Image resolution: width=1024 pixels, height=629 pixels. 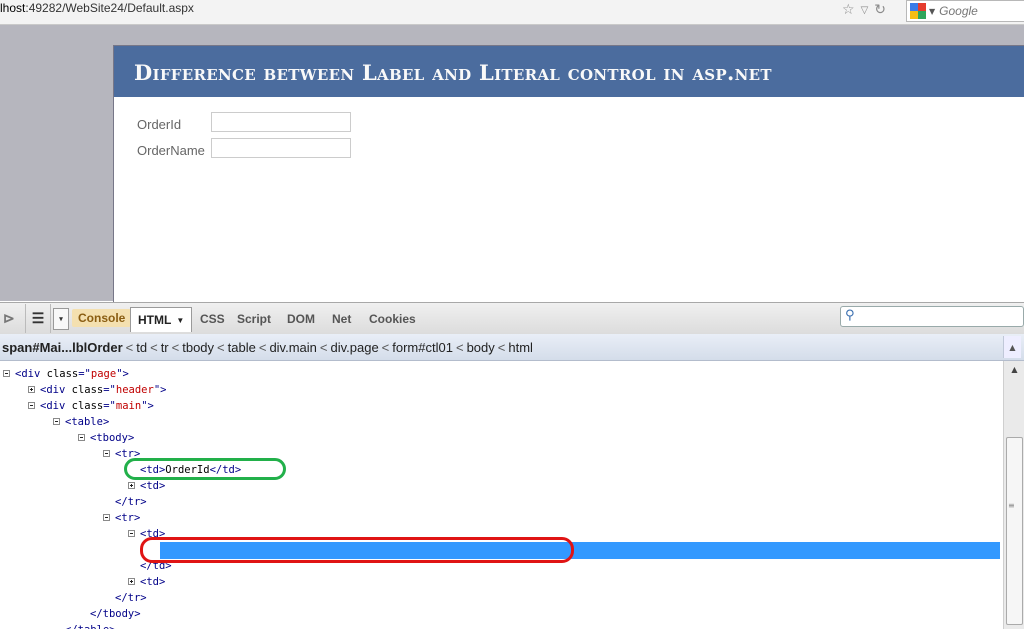 I want to click on search-engine-placeholder: Google, so click(x=958, y=11).